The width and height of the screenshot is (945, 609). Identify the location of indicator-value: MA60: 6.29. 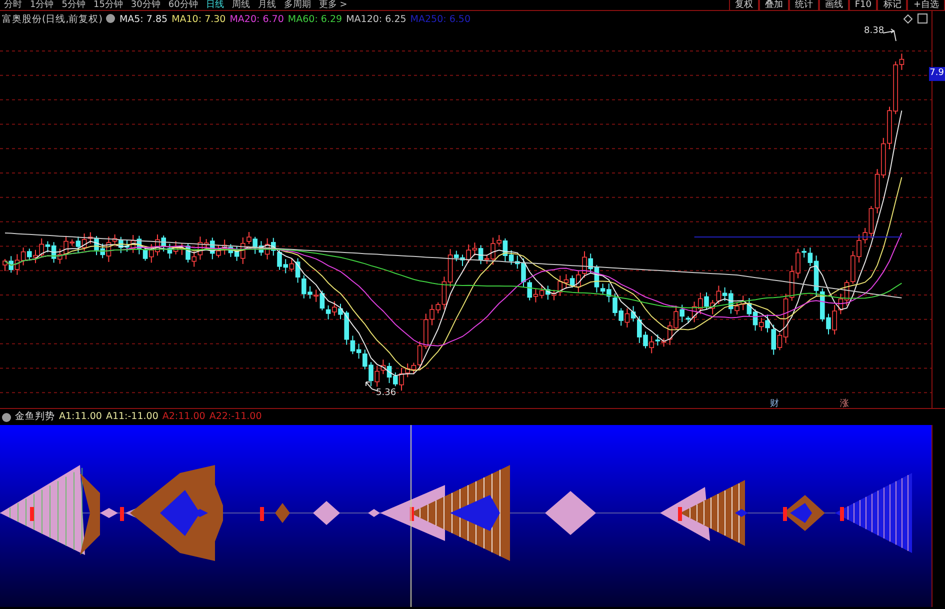
(315, 19).